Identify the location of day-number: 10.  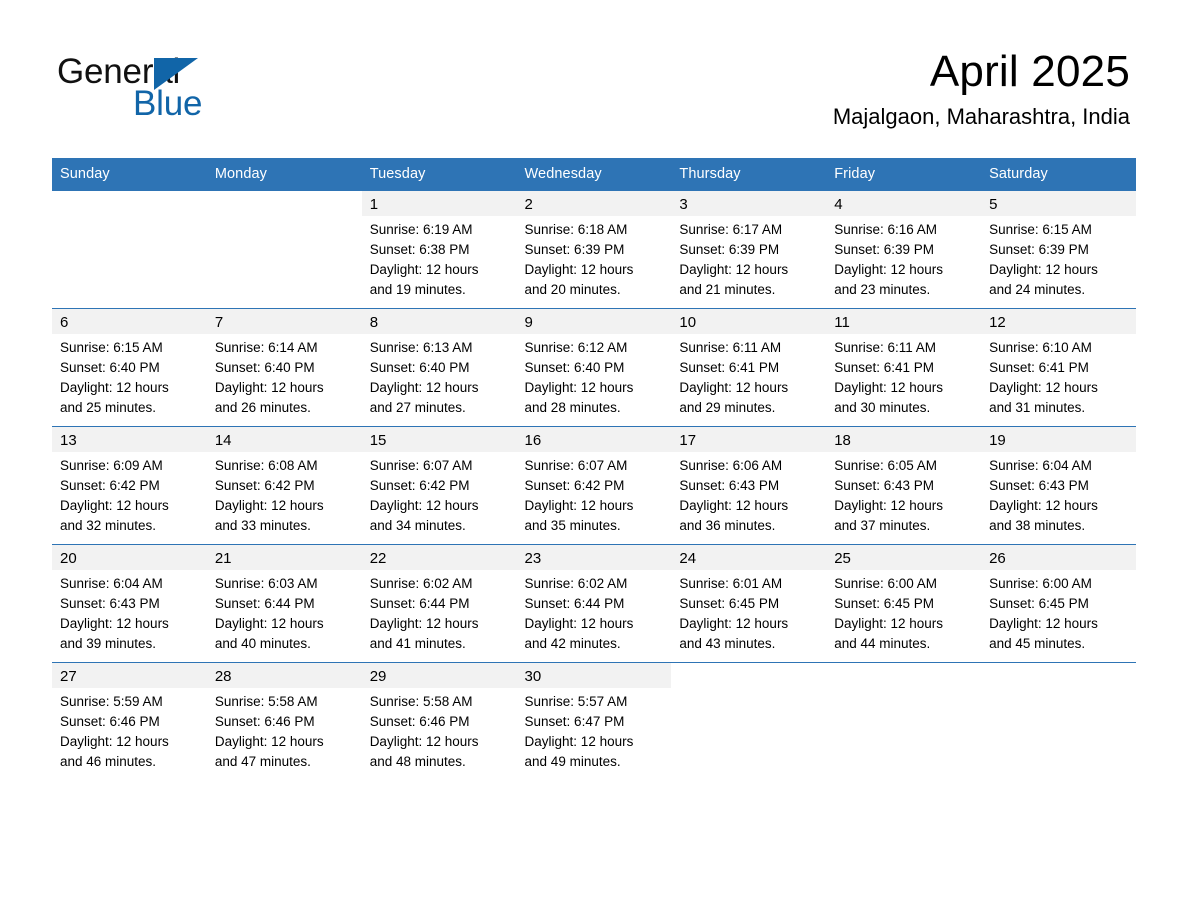
(749, 321).